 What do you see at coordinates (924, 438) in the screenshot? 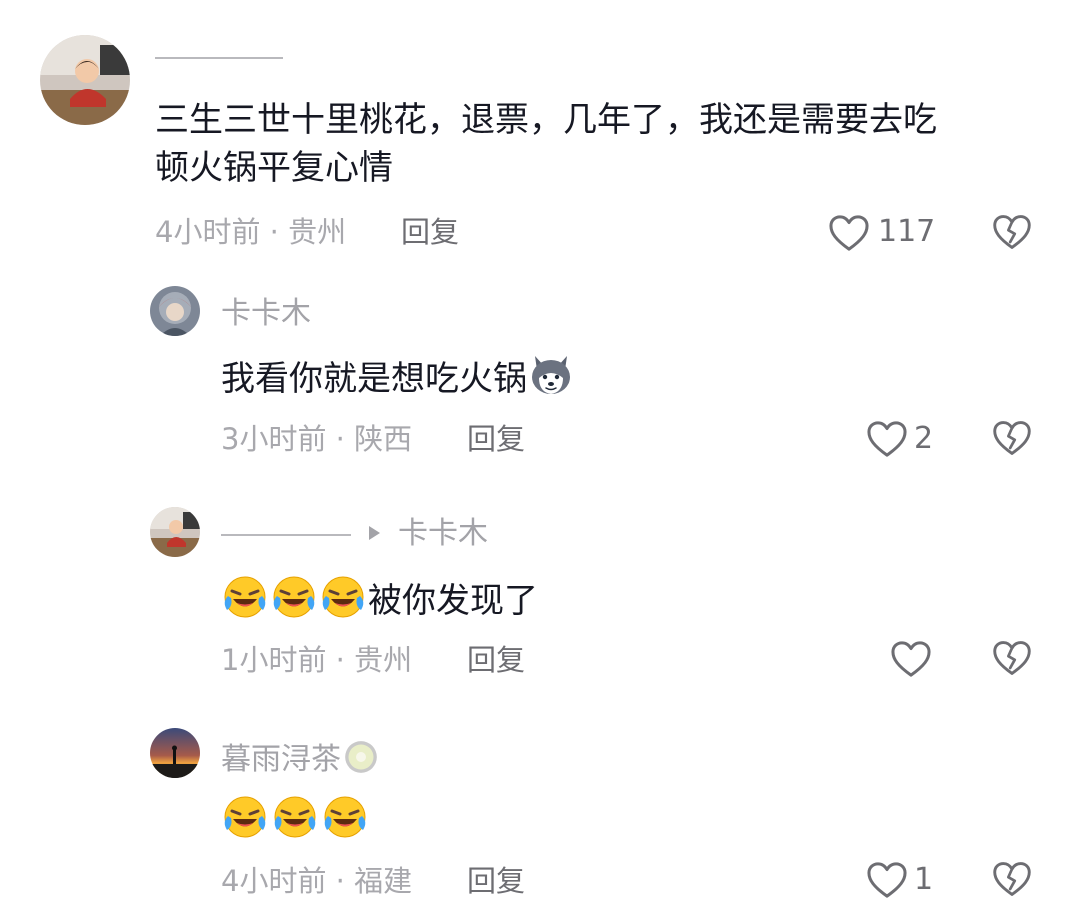
I see `like-count: 2` at bounding box center [924, 438].